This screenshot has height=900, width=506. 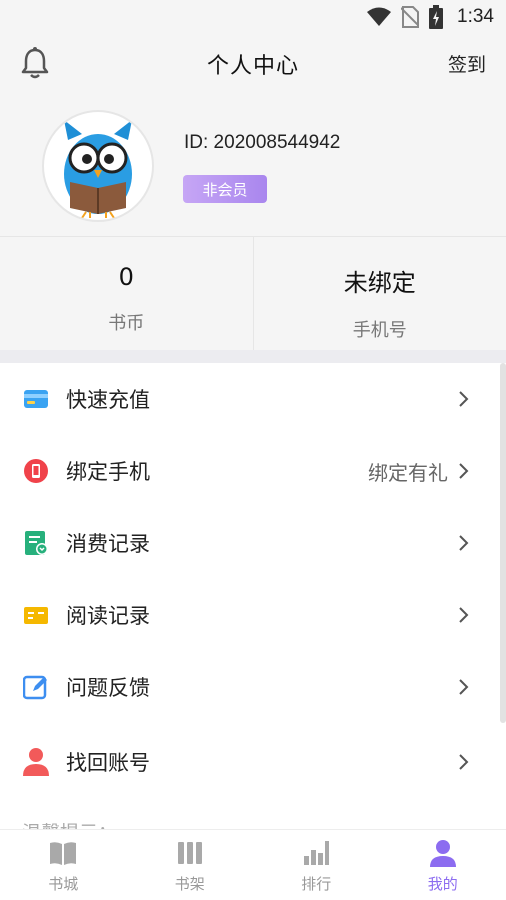 I want to click on tab-label-ranking: 排行, so click(x=316, y=884).